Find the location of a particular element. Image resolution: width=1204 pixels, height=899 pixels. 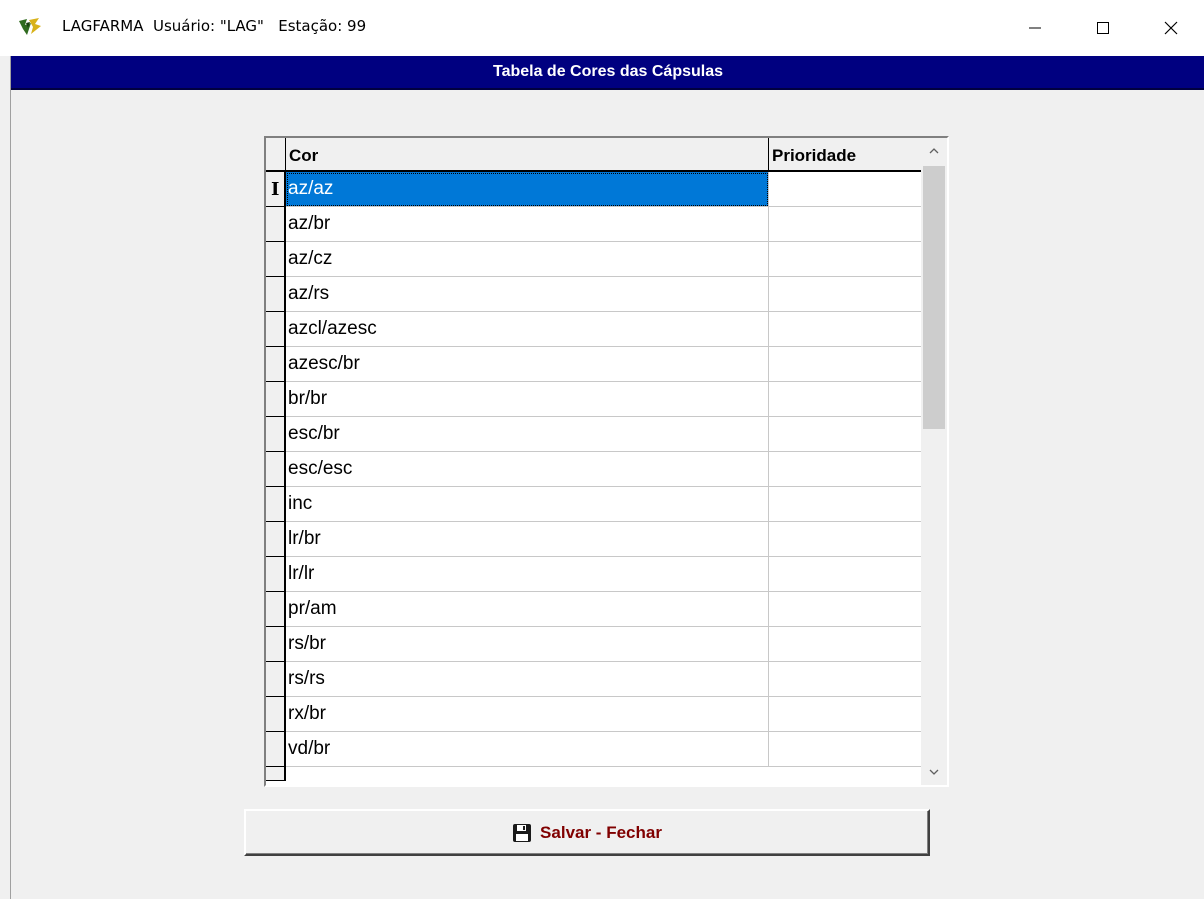

title-bar: LAGFARMA Usuário: "LAG" Estação: 99 is located at coordinates (602, 28).